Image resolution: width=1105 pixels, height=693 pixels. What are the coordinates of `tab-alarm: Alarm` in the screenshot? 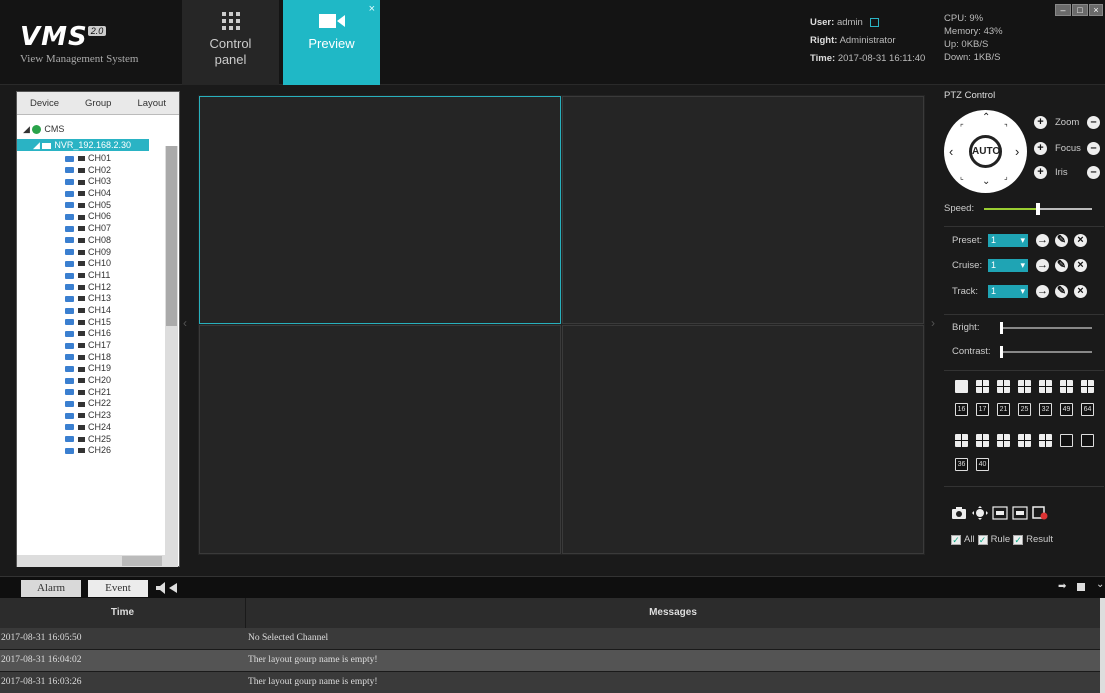 It's located at (51, 588).